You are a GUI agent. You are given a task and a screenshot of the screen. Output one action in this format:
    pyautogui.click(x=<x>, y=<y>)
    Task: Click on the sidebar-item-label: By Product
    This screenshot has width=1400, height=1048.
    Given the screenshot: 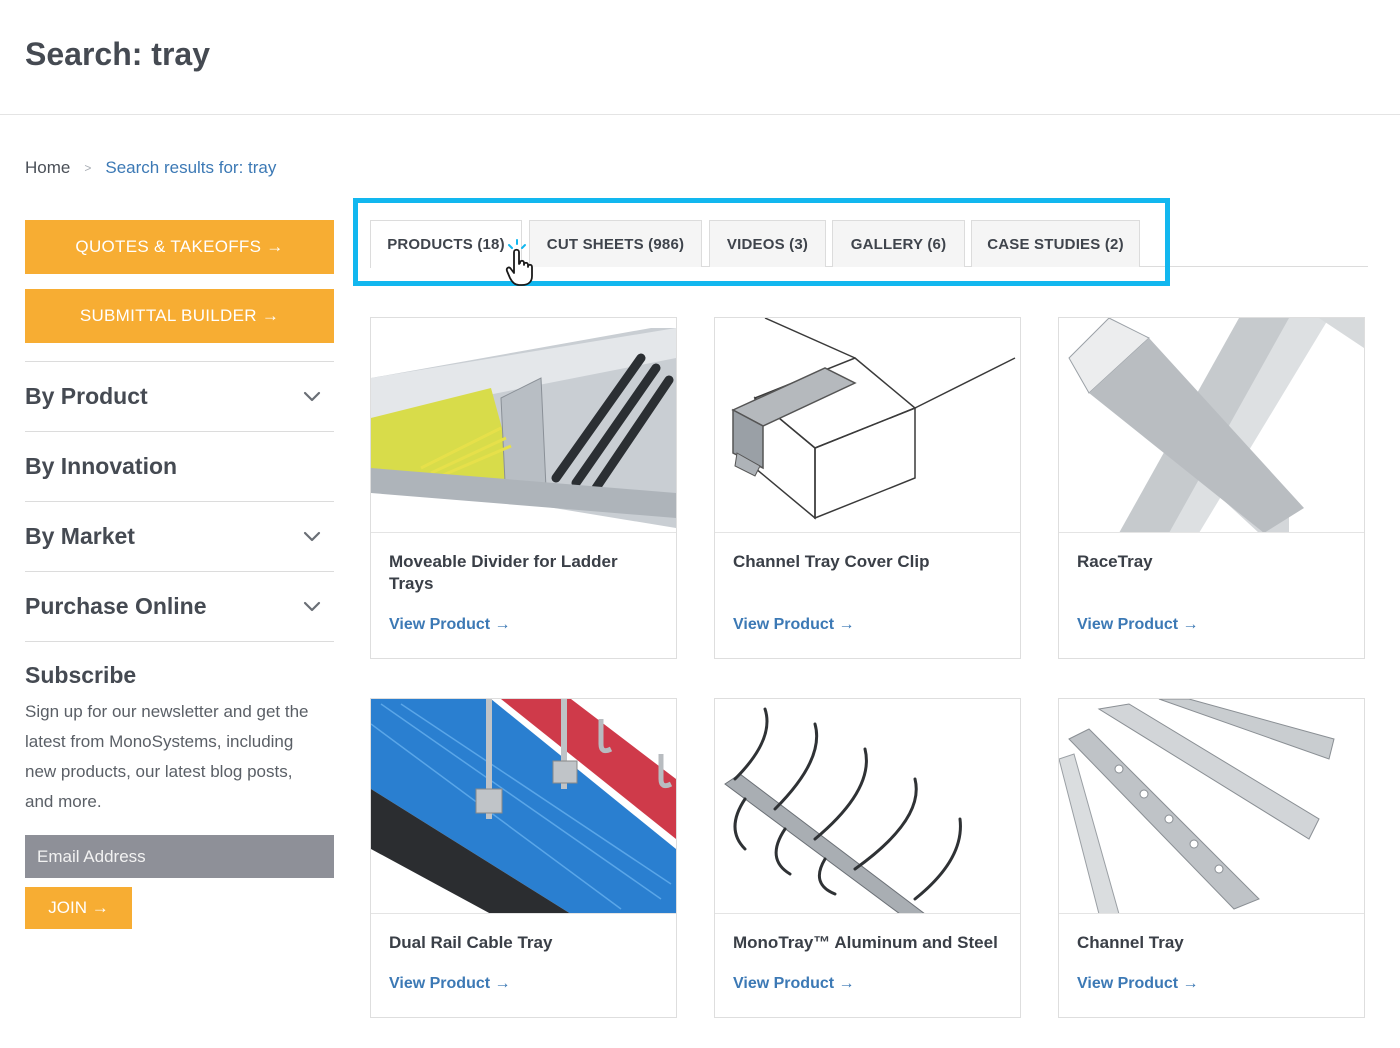 What is the action you would take?
    pyautogui.click(x=86, y=396)
    